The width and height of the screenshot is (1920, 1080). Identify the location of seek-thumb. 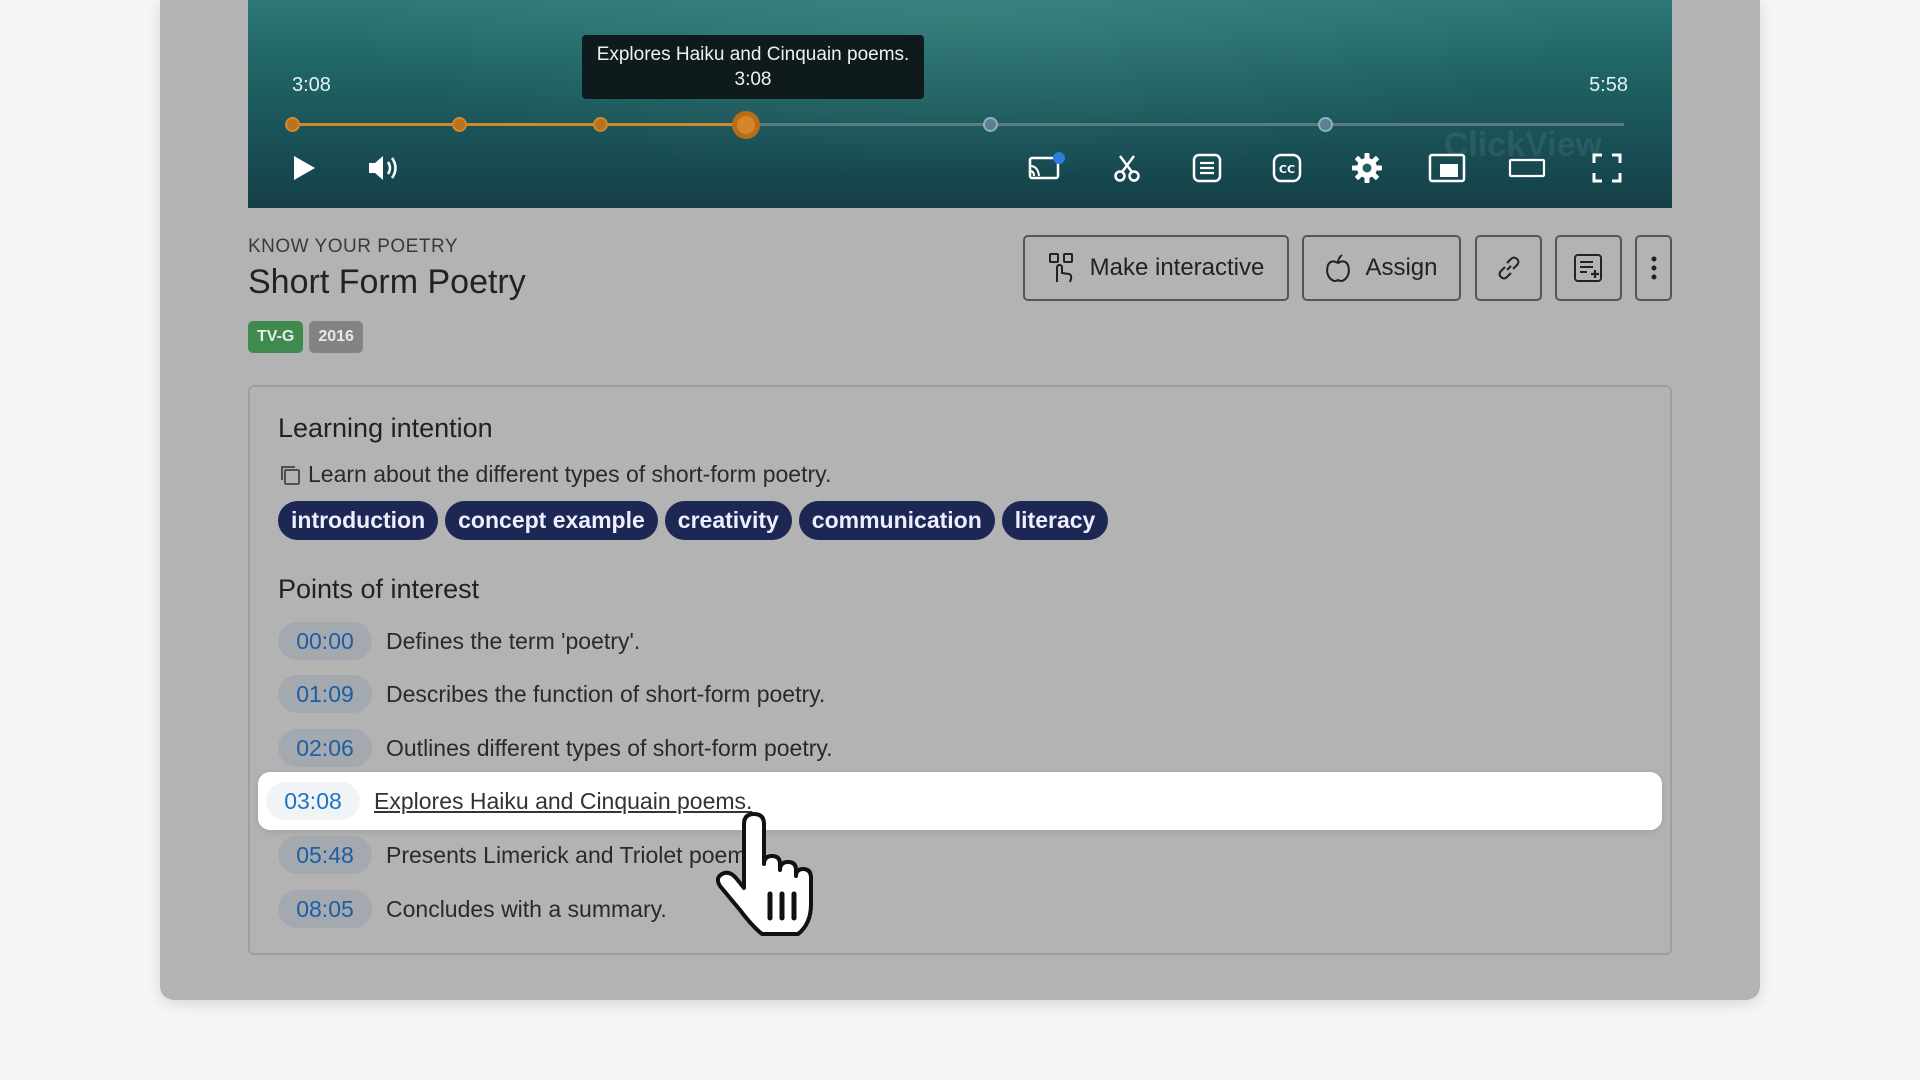
(745, 125).